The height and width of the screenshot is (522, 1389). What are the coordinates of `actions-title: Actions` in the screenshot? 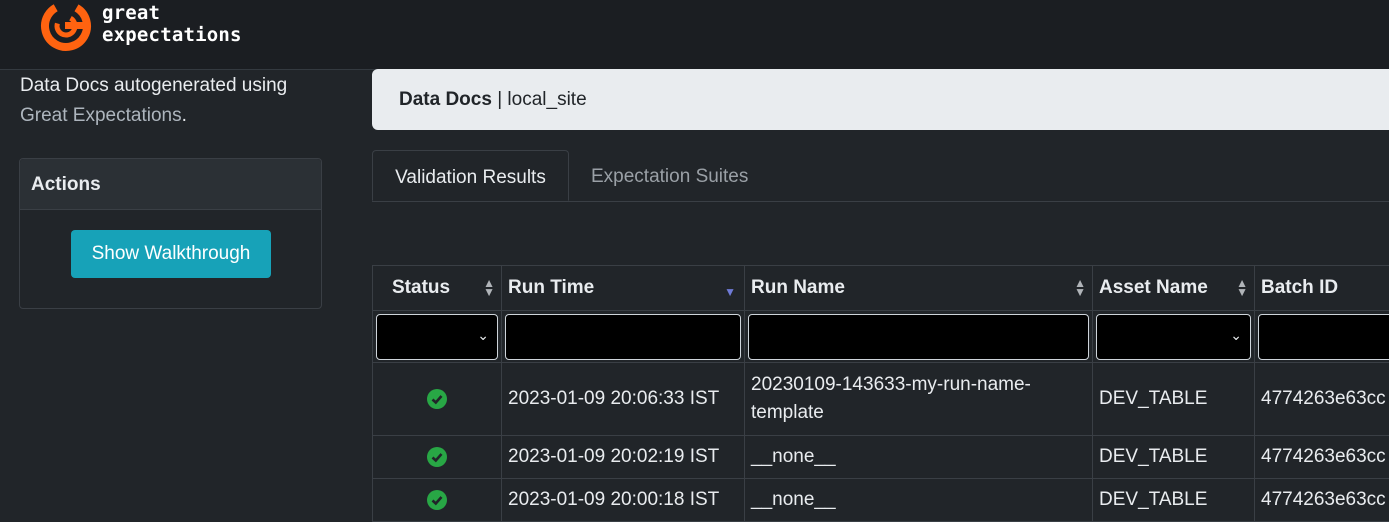 It's located at (170, 184).